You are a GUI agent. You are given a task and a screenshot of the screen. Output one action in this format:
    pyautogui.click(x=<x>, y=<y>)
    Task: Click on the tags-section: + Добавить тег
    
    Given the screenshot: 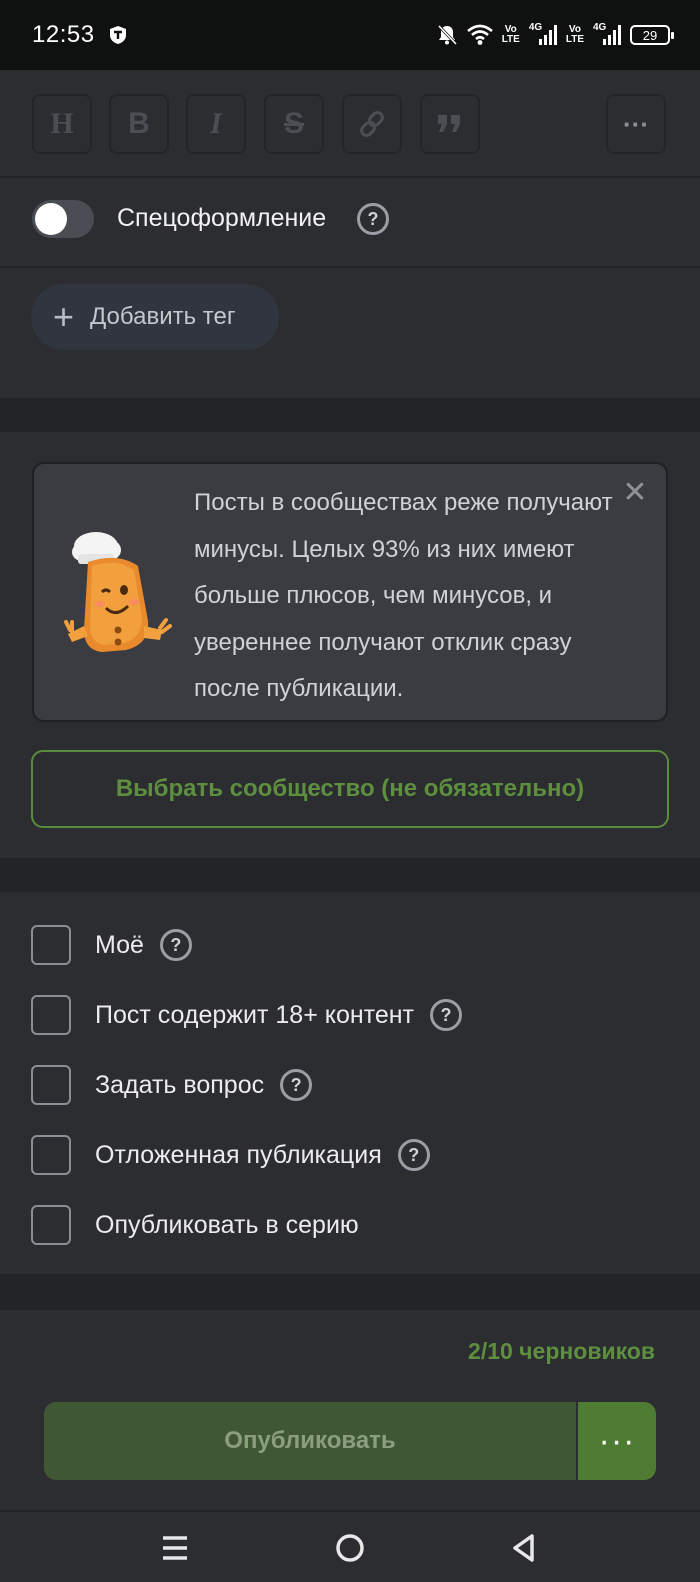 What is the action you would take?
    pyautogui.click(x=350, y=334)
    